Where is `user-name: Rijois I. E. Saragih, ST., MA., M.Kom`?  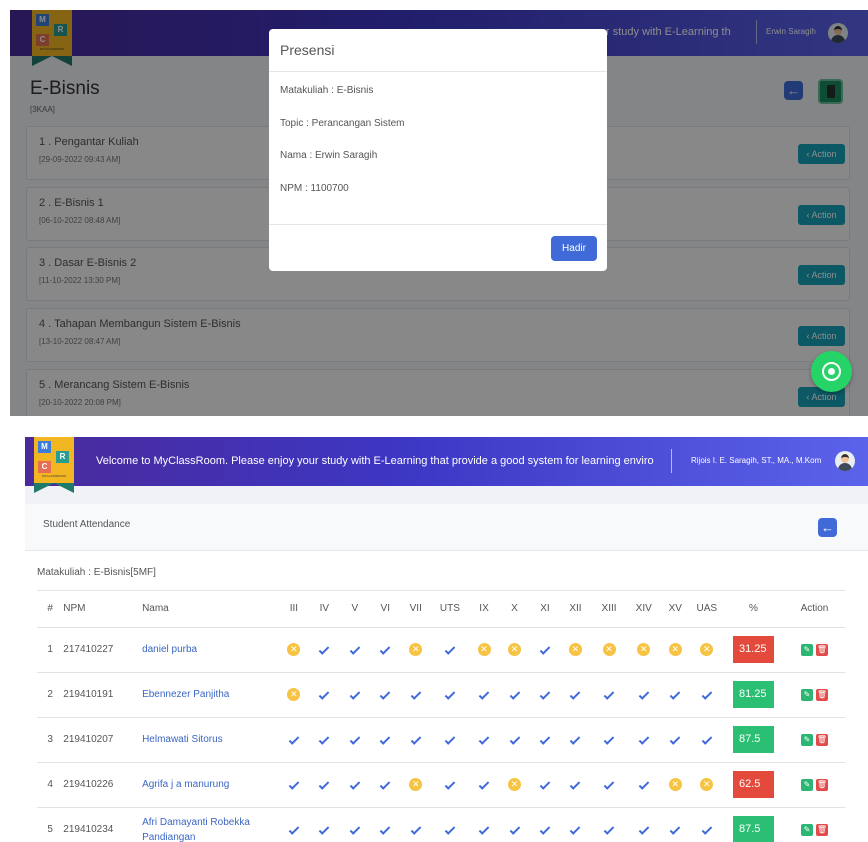
user-name: Rijois I. E. Saragih, ST., MA., M.Kom is located at coordinates (756, 460).